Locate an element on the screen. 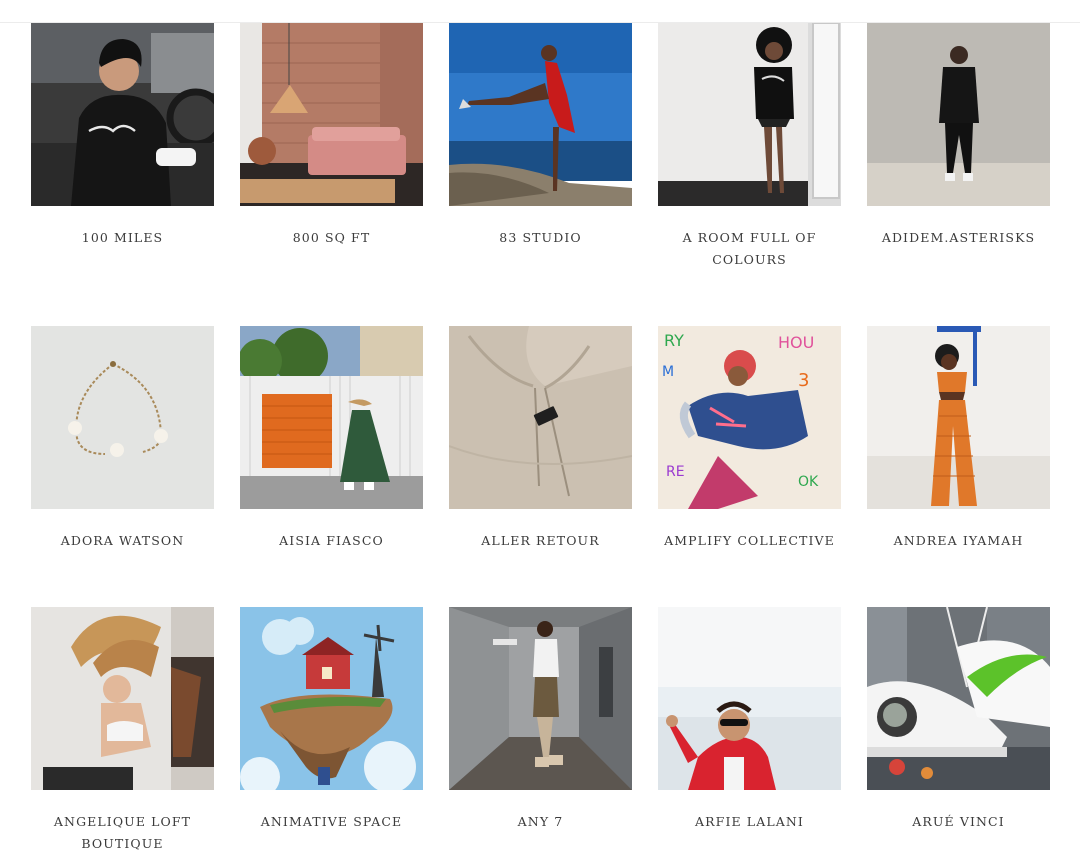 This screenshot has height=859, width=1080. vendor-photo-woman-white-room is located at coordinates (749, 114).